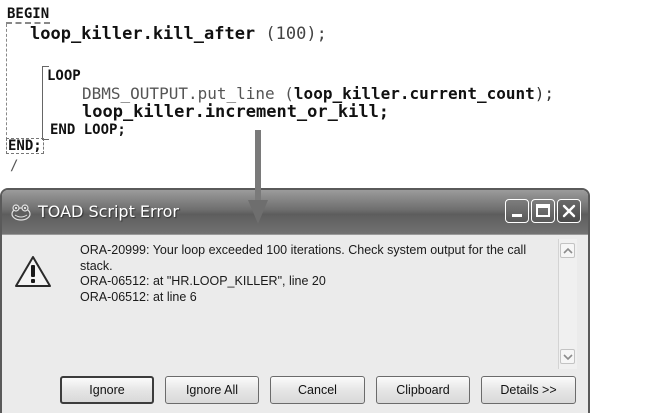 Image resolution: width=659 pixels, height=413 pixels. I want to click on minimize-icon, so click(517, 215).